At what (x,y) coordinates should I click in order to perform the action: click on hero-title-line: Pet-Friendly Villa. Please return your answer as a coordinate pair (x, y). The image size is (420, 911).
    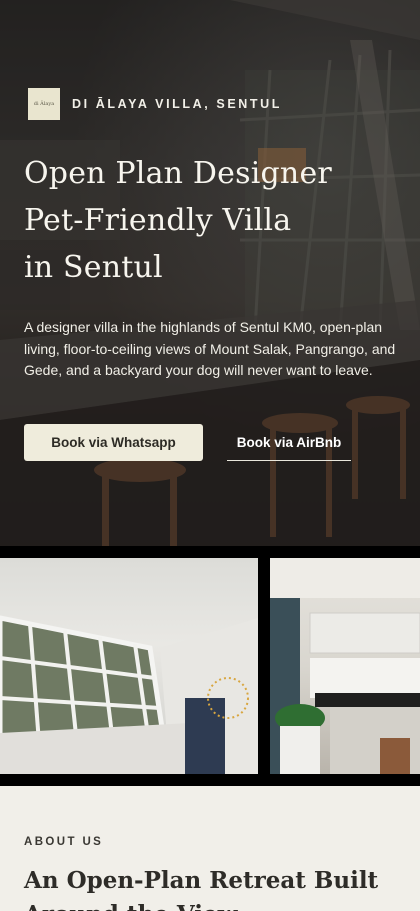
    Looking at the image, I should click on (158, 220).